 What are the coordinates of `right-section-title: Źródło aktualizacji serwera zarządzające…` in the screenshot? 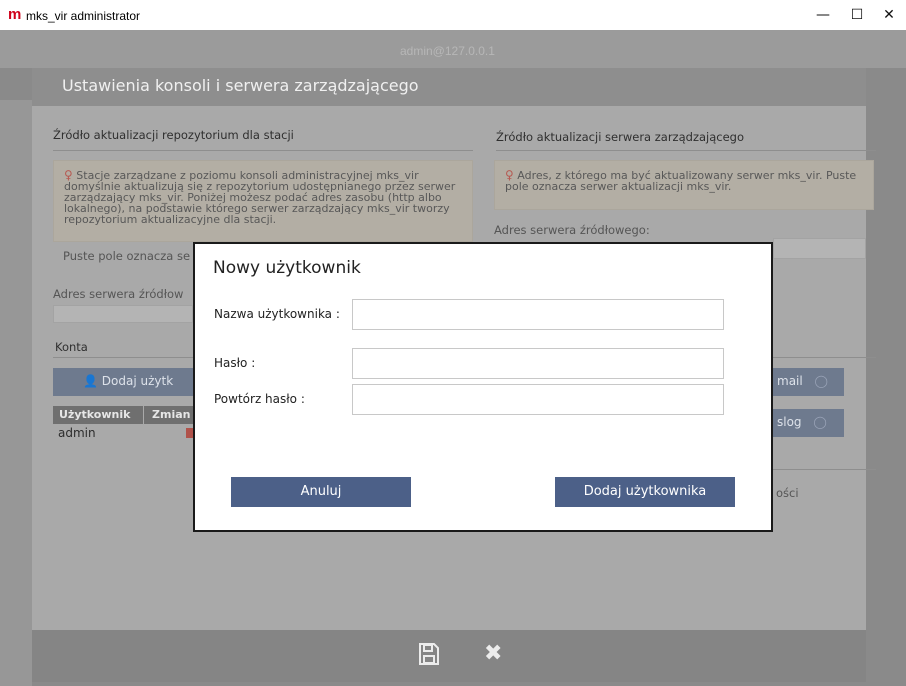 It's located at (620, 137).